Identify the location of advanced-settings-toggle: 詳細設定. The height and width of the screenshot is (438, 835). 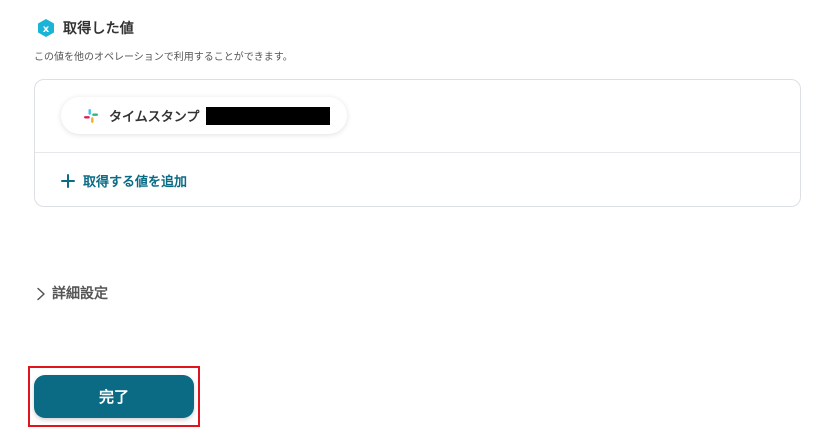
(72, 293).